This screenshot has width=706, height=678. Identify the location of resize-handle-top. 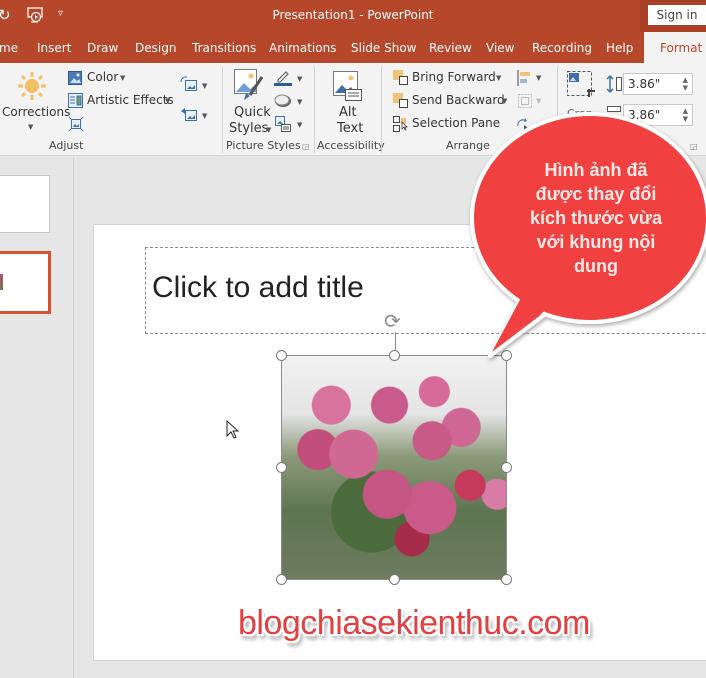
(394, 355).